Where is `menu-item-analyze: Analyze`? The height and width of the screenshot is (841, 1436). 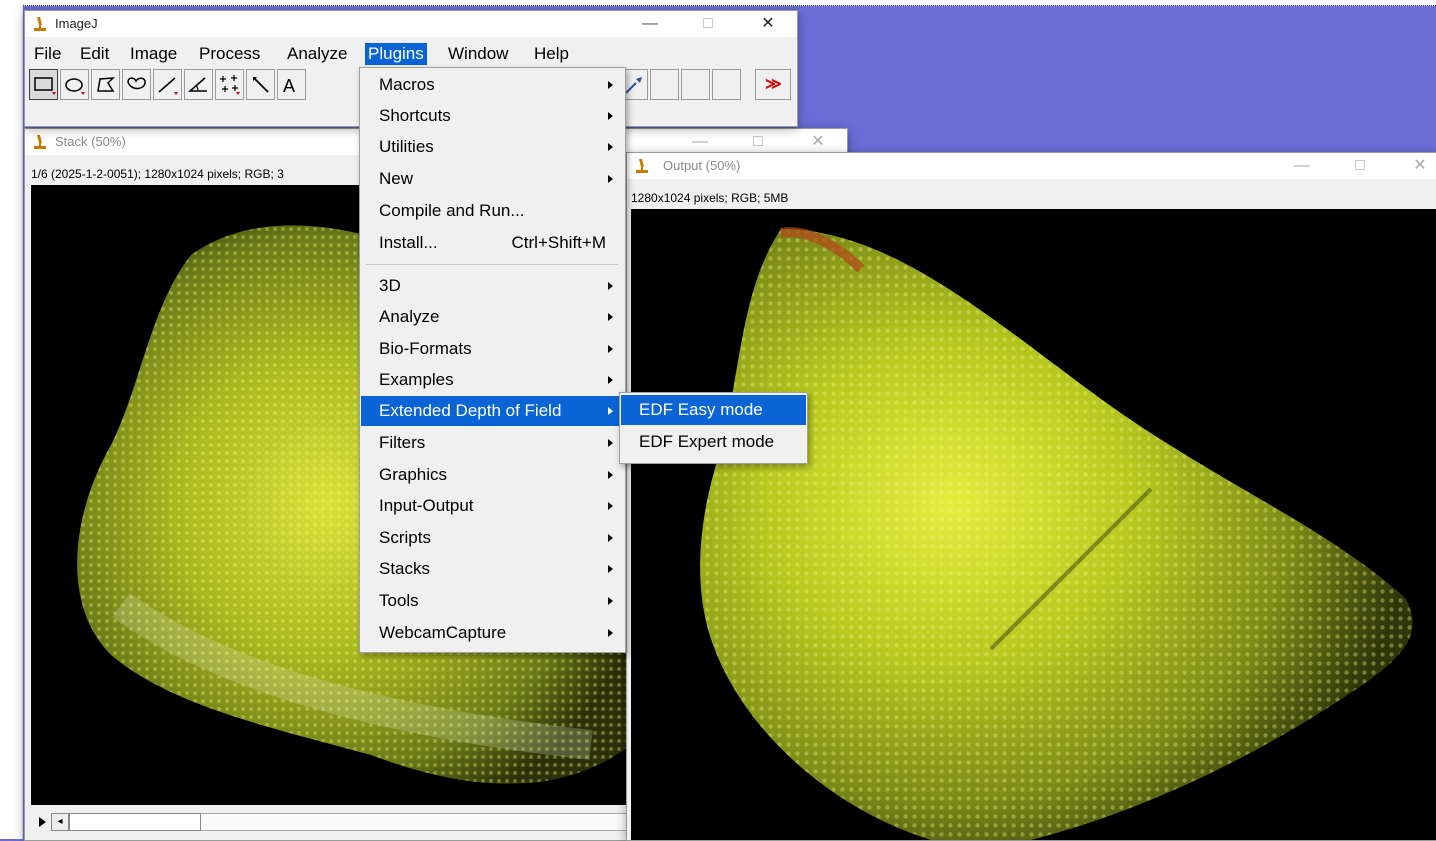
menu-item-analyze: Analyze is located at coordinates (492, 317).